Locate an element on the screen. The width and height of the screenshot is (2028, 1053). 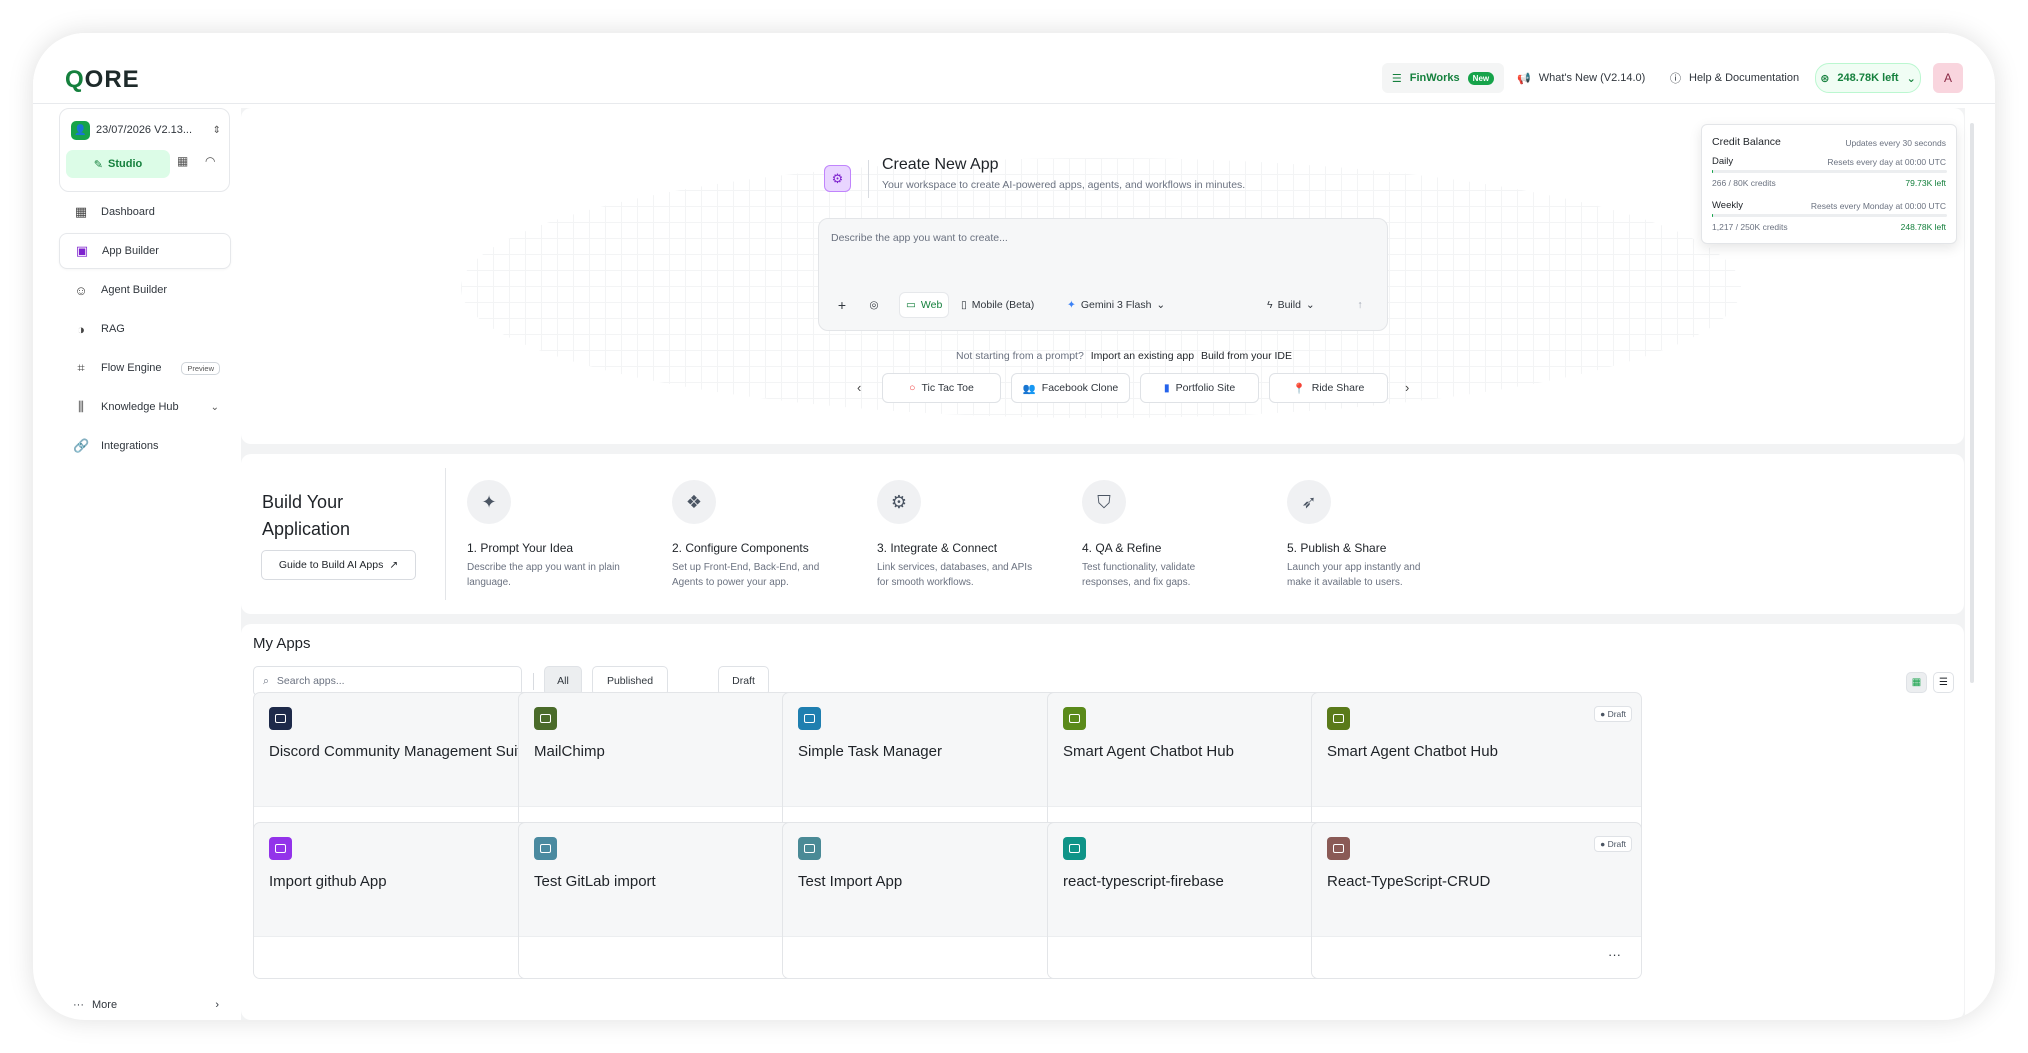
flow-icon: ⌗ is located at coordinates (81, 367).